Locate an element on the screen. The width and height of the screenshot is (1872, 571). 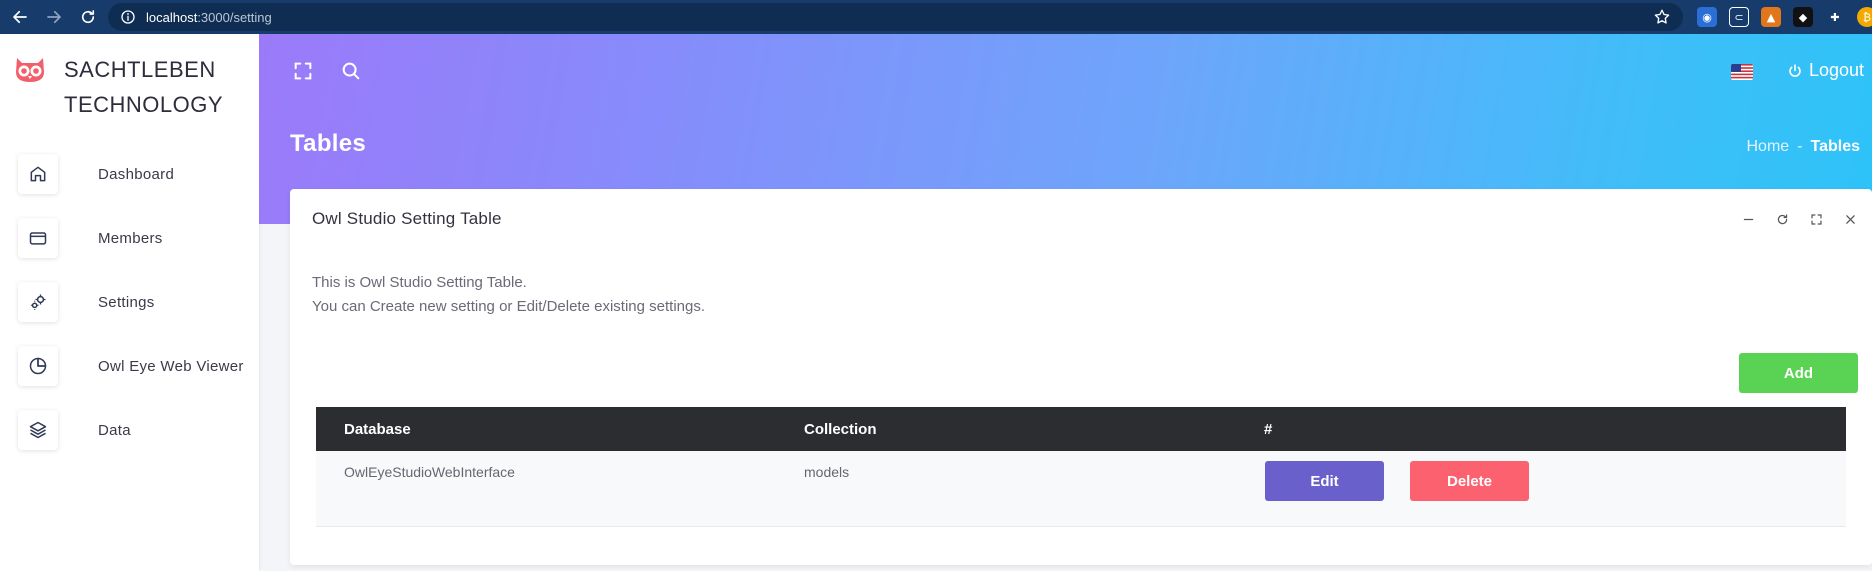
cell-collection: models is located at coordinates (827, 472).